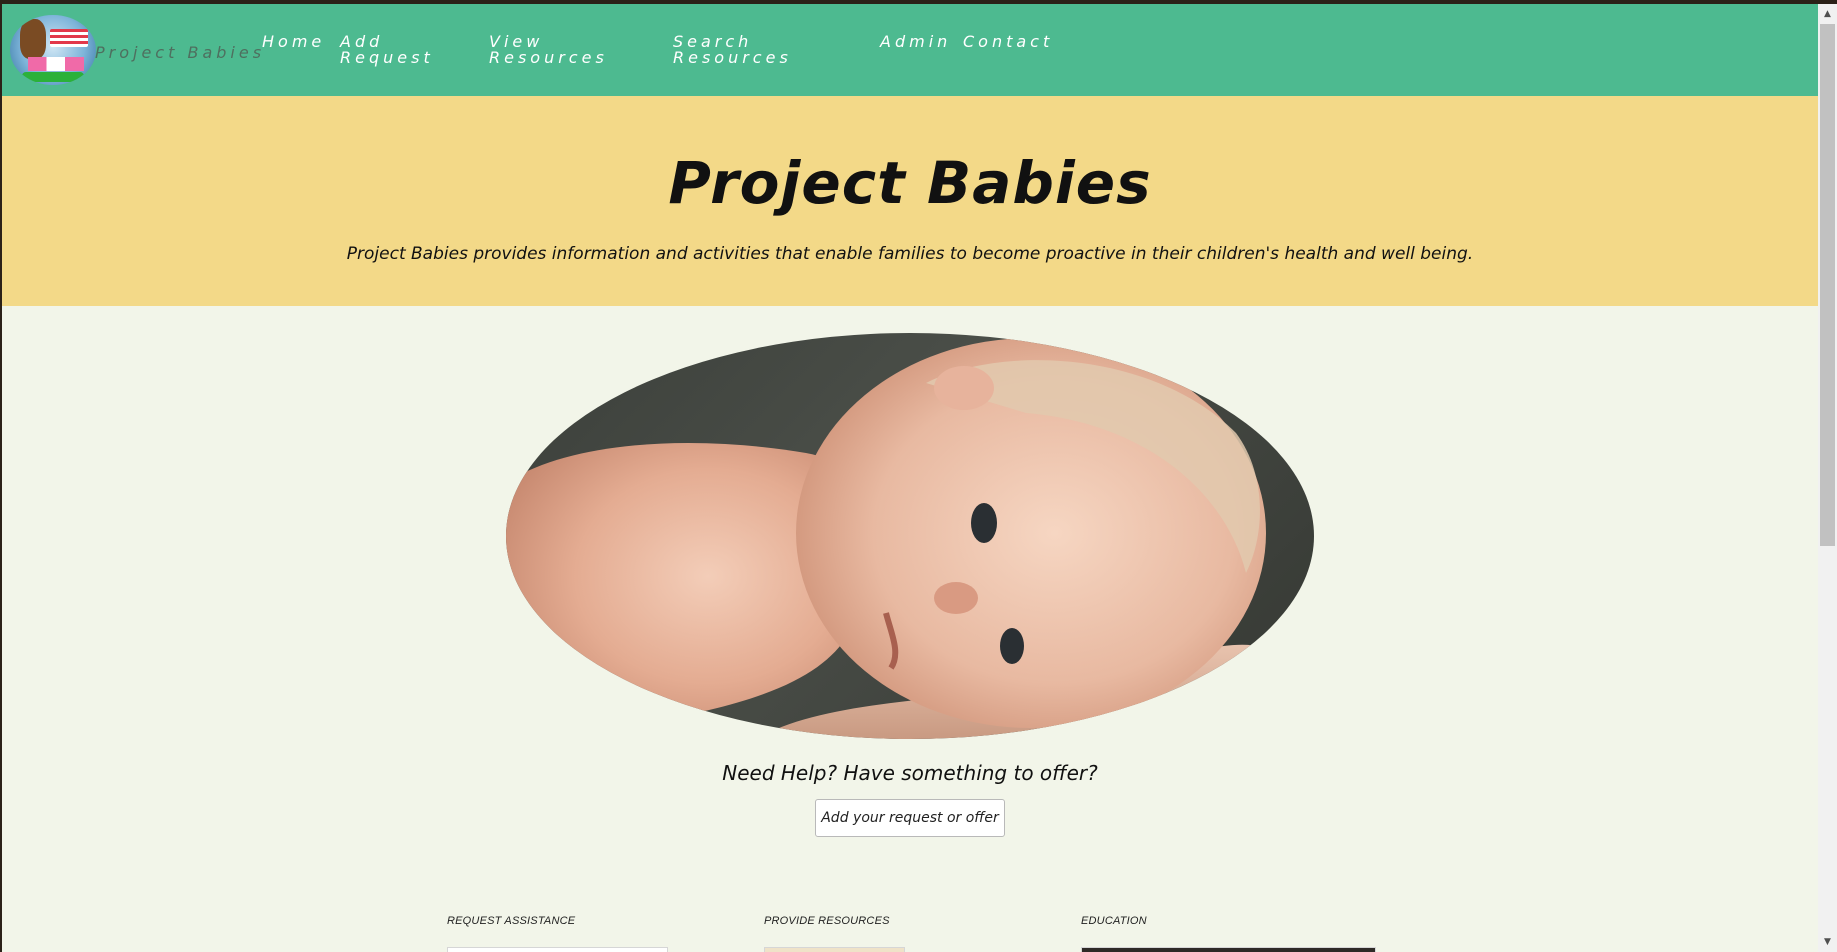 Image resolution: width=1837 pixels, height=952 pixels. I want to click on page-title: Project Babies, so click(910, 183).